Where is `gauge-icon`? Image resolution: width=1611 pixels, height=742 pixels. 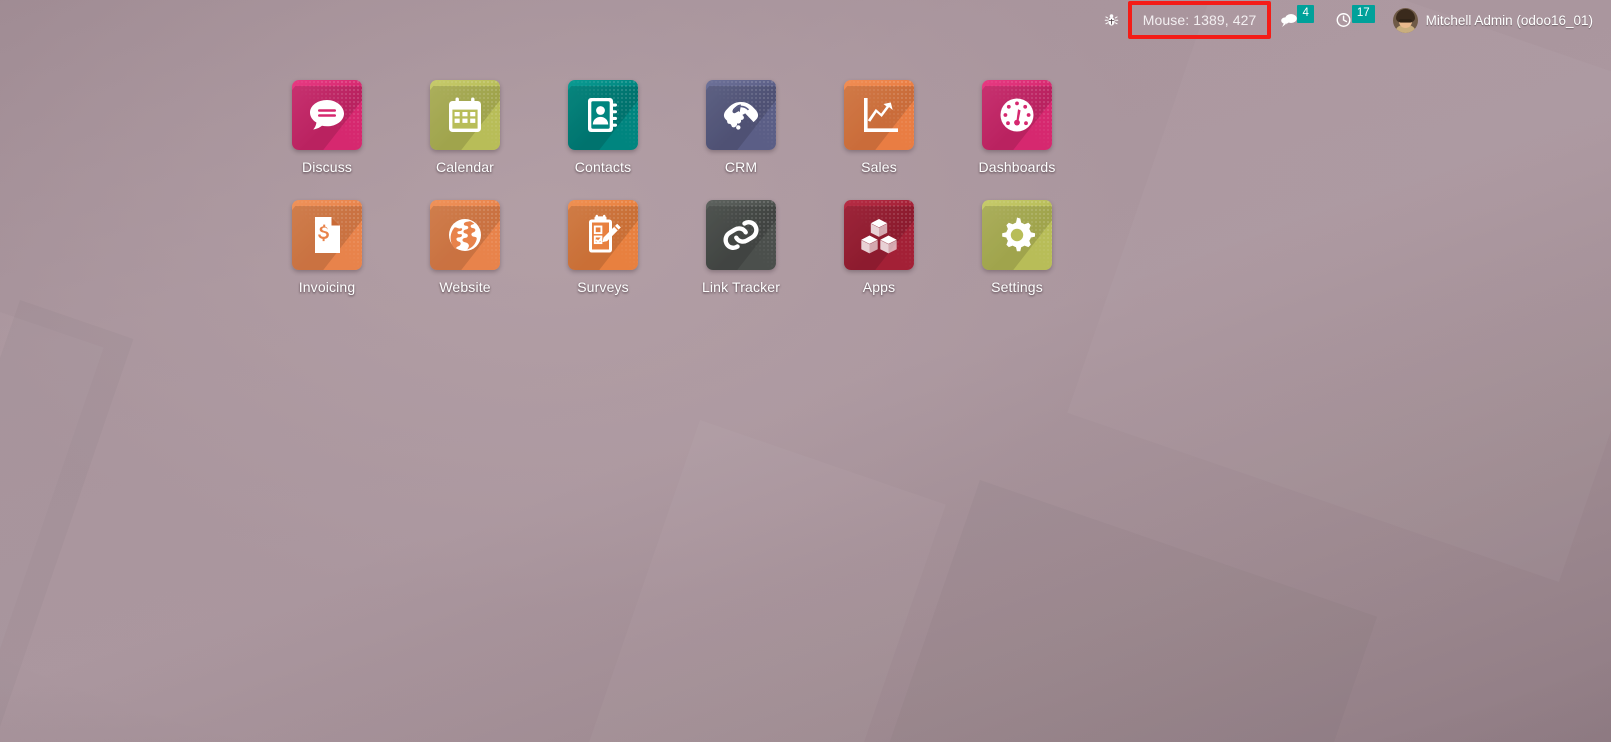
gauge-icon is located at coordinates (1017, 115).